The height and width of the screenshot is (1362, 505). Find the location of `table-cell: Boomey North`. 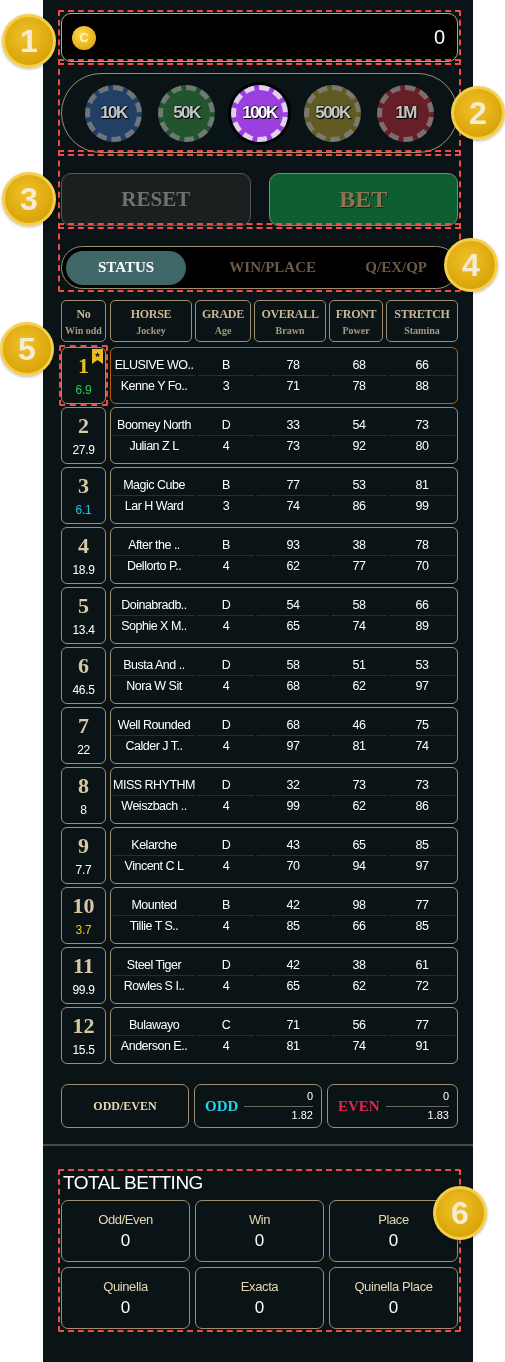

table-cell: Boomey North is located at coordinates (154, 425).